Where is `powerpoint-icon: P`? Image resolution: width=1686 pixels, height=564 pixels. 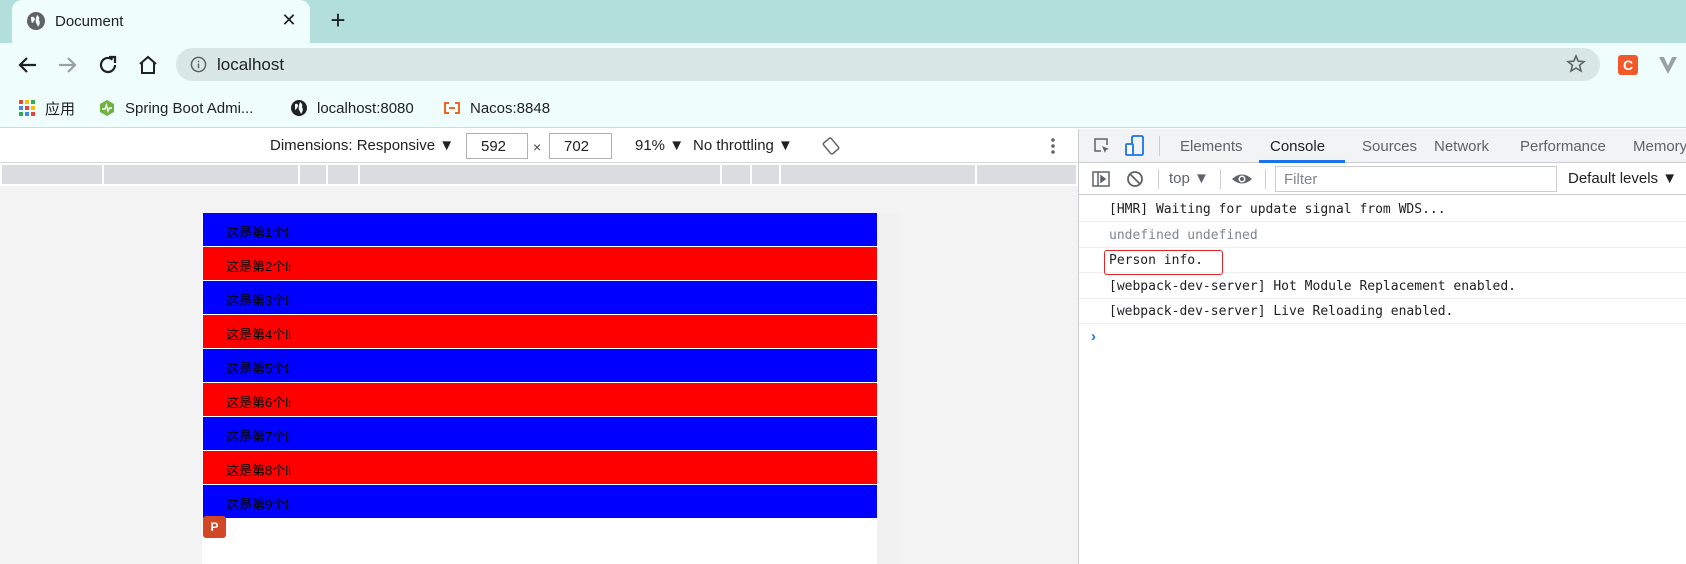
powerpoint-icon: P is located at coordinates (214, 527).